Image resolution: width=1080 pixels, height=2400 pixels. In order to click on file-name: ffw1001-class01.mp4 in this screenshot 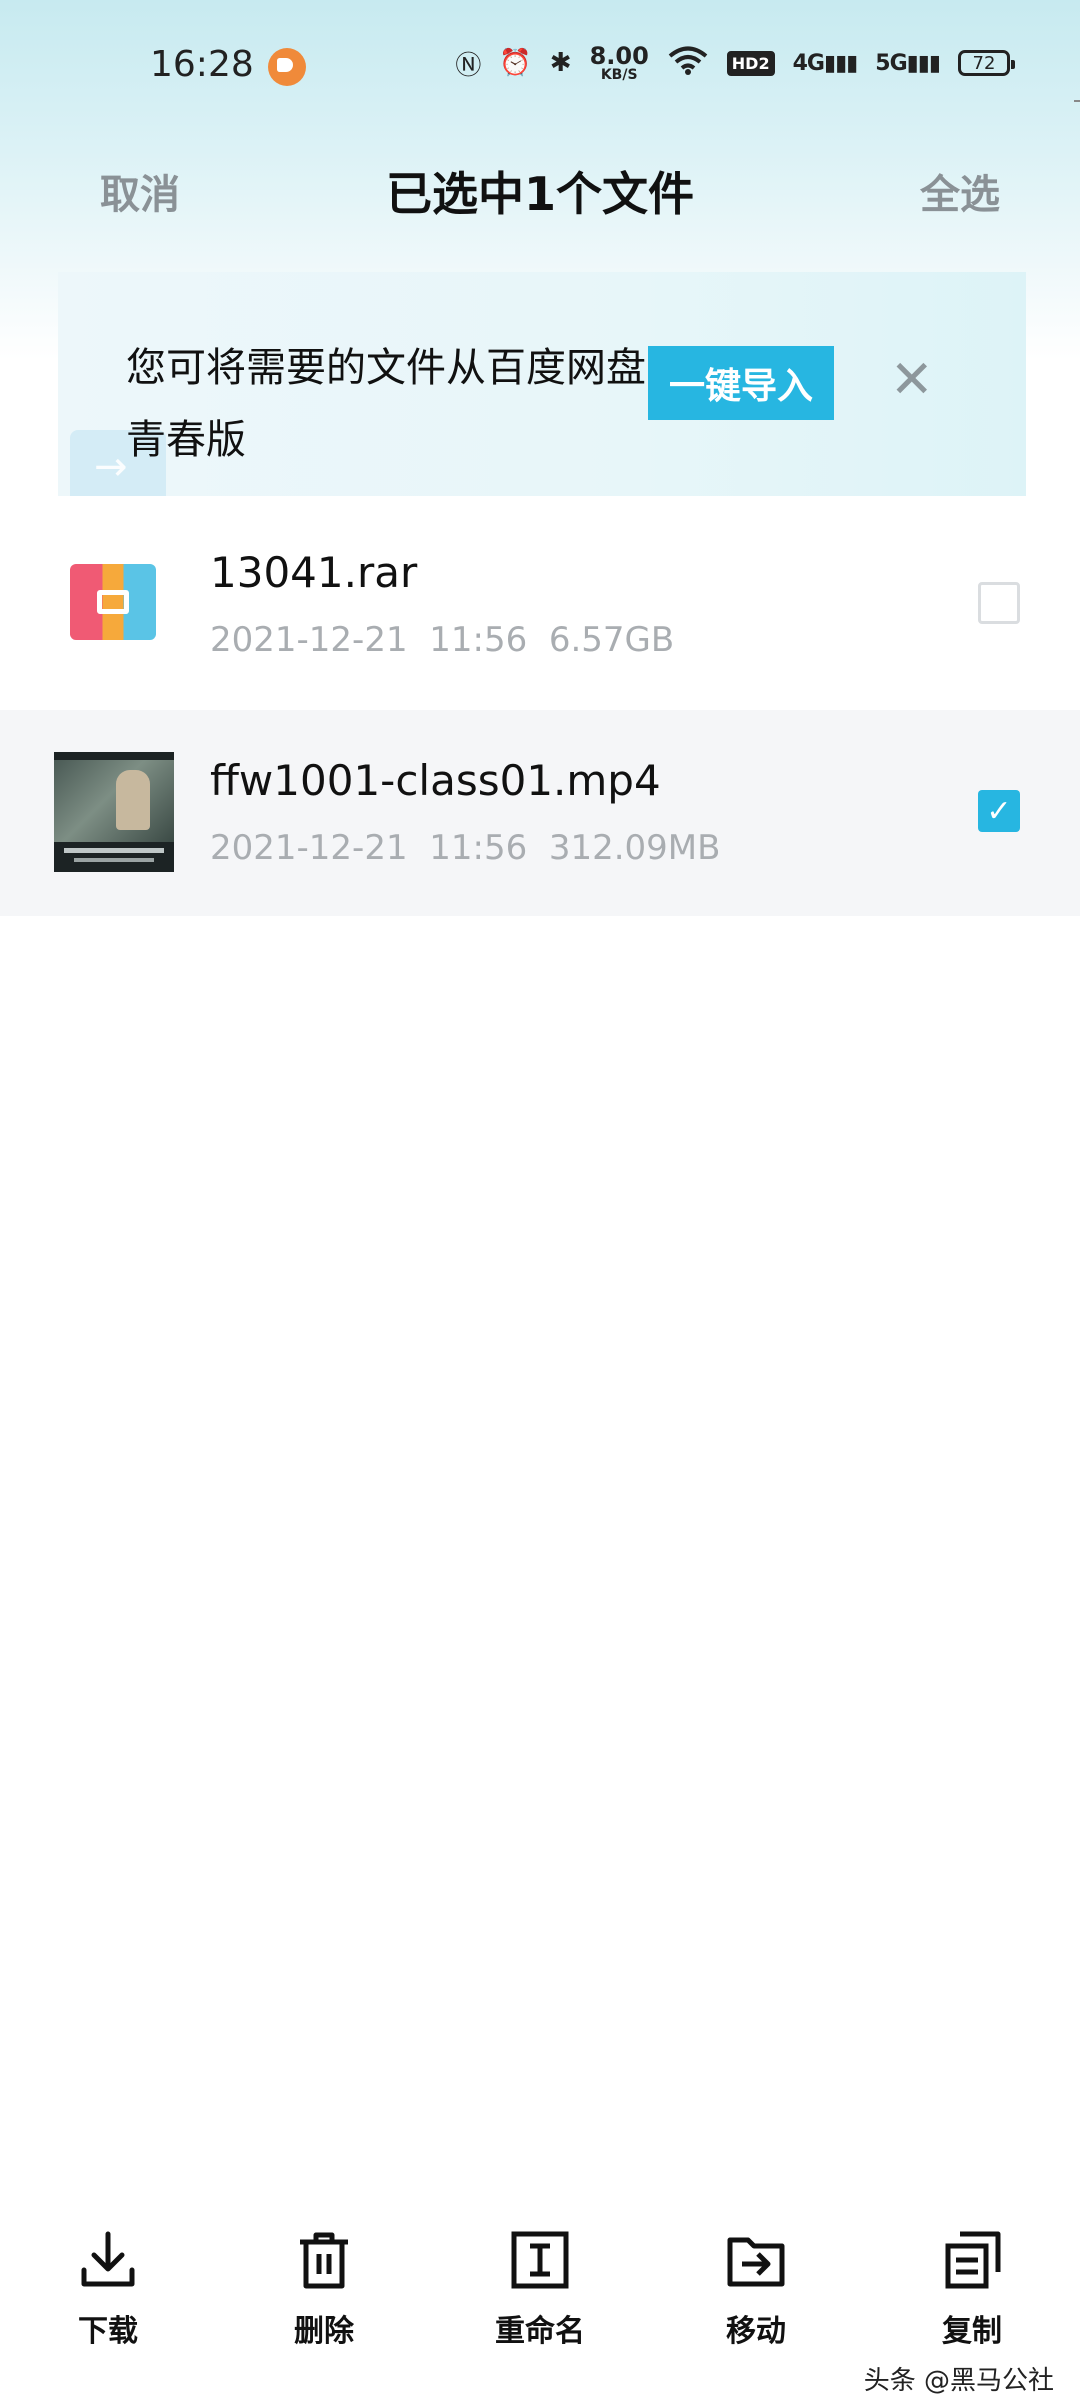, I will do `click(435, 780)`.